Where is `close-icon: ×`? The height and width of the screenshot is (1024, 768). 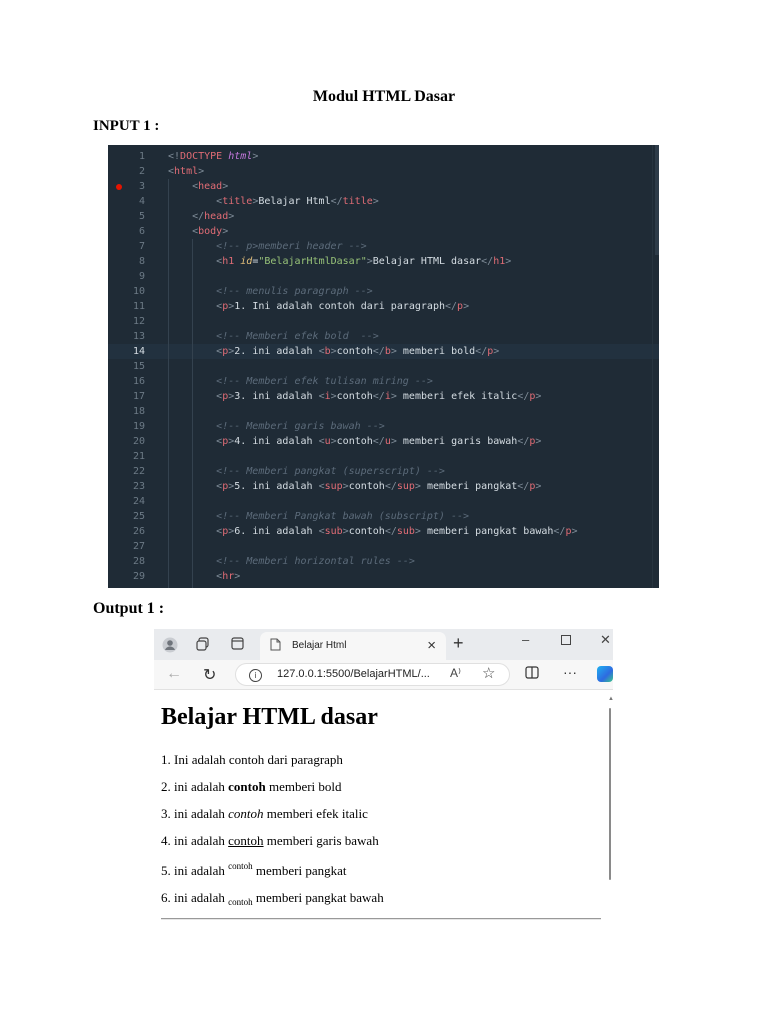
close-icon: × is located at coordinates (431, 645).